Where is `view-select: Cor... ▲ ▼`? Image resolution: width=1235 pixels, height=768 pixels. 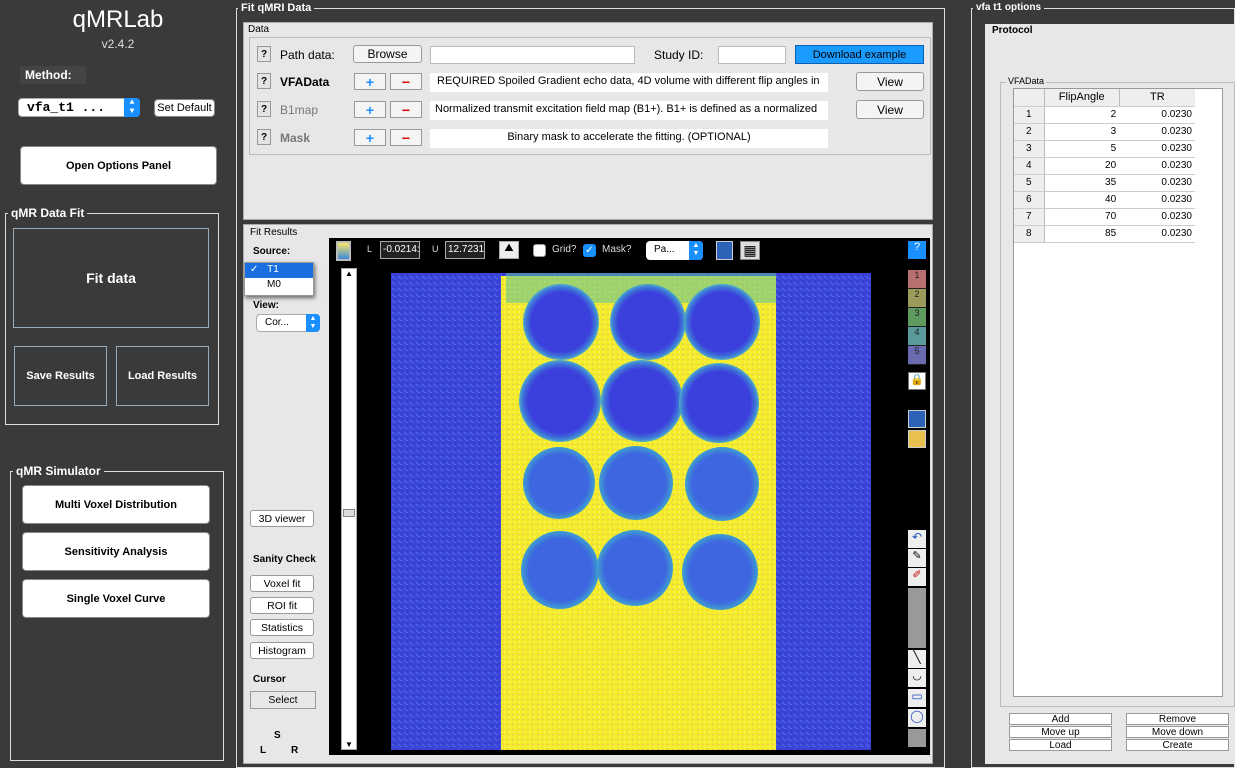 view-select: Cor... ▲ ▼ is located at coordinates (288, 323).